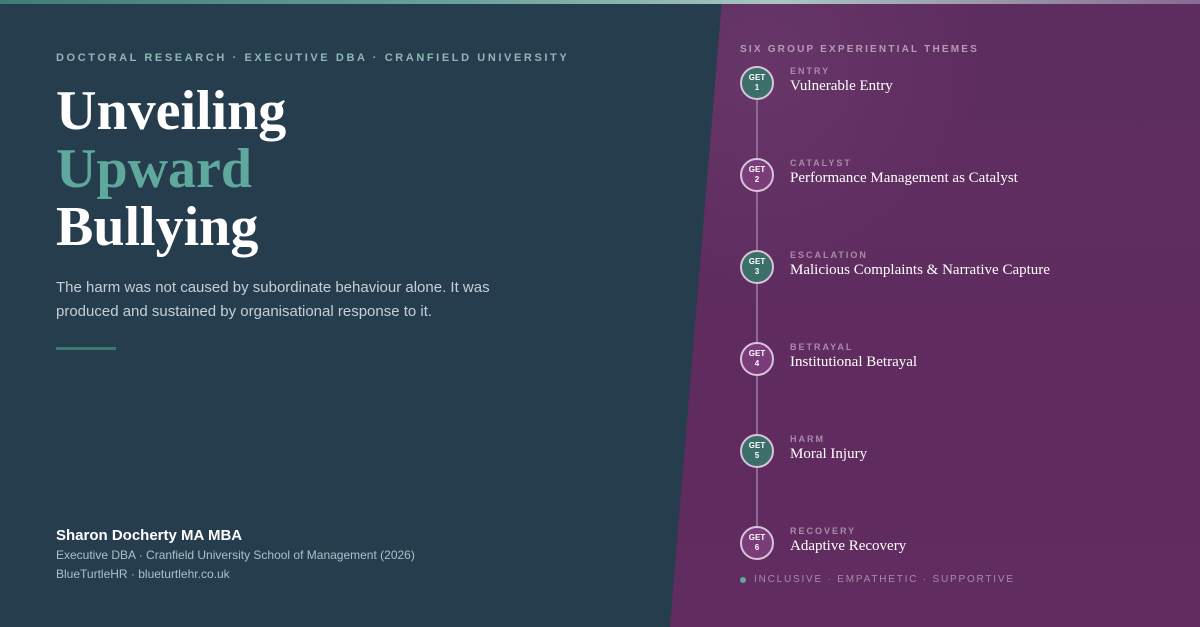 The height and width of the screenshot is (627, 1200). Describe the element at coordinates (757, 179) in the screenshot. I see `badge-number: 2` at that location.